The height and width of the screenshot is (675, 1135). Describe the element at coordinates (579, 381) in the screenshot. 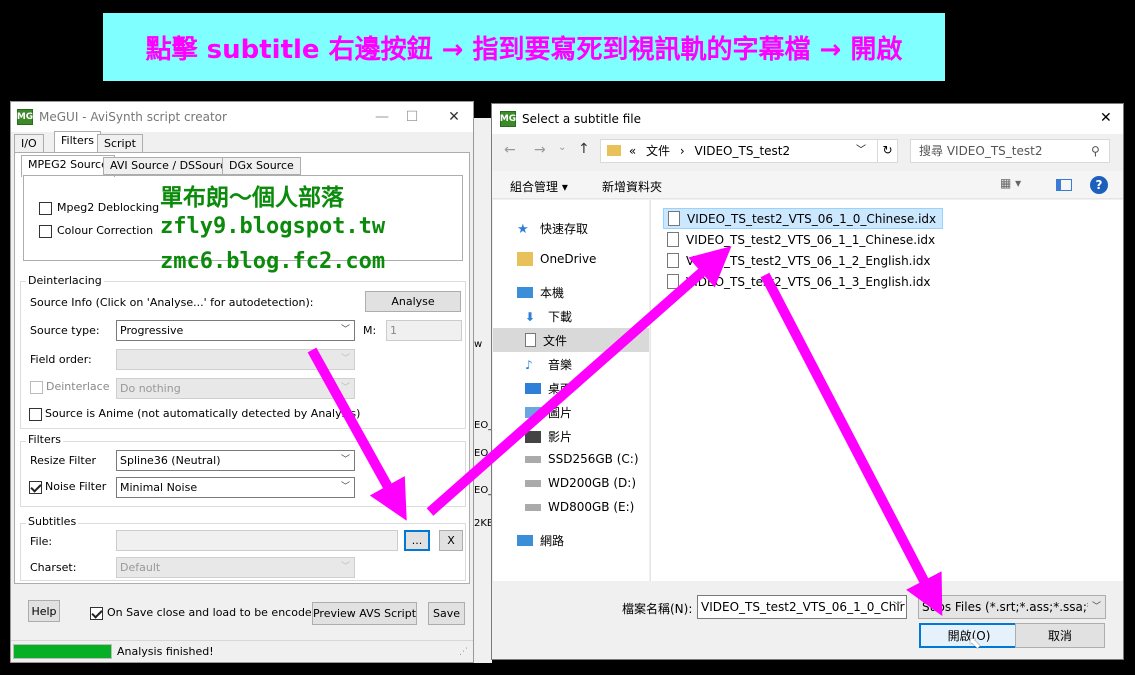

I see `arrow-to-subtitle-file` at that location.